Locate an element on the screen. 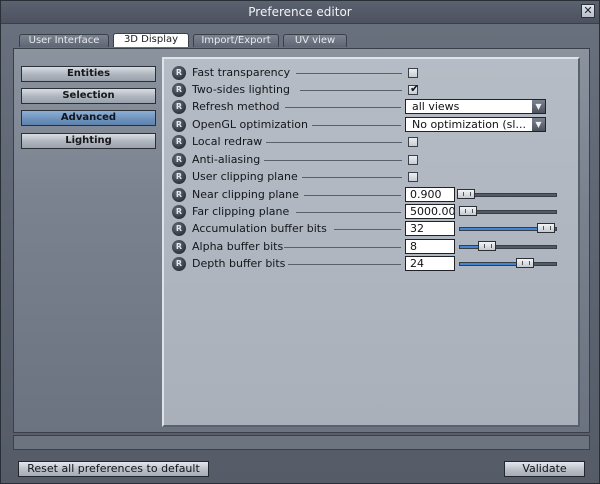 The width and height of the screenshot is (600, 484). accumulation-buffer-bits-slider is located at coordinates (508, 228).